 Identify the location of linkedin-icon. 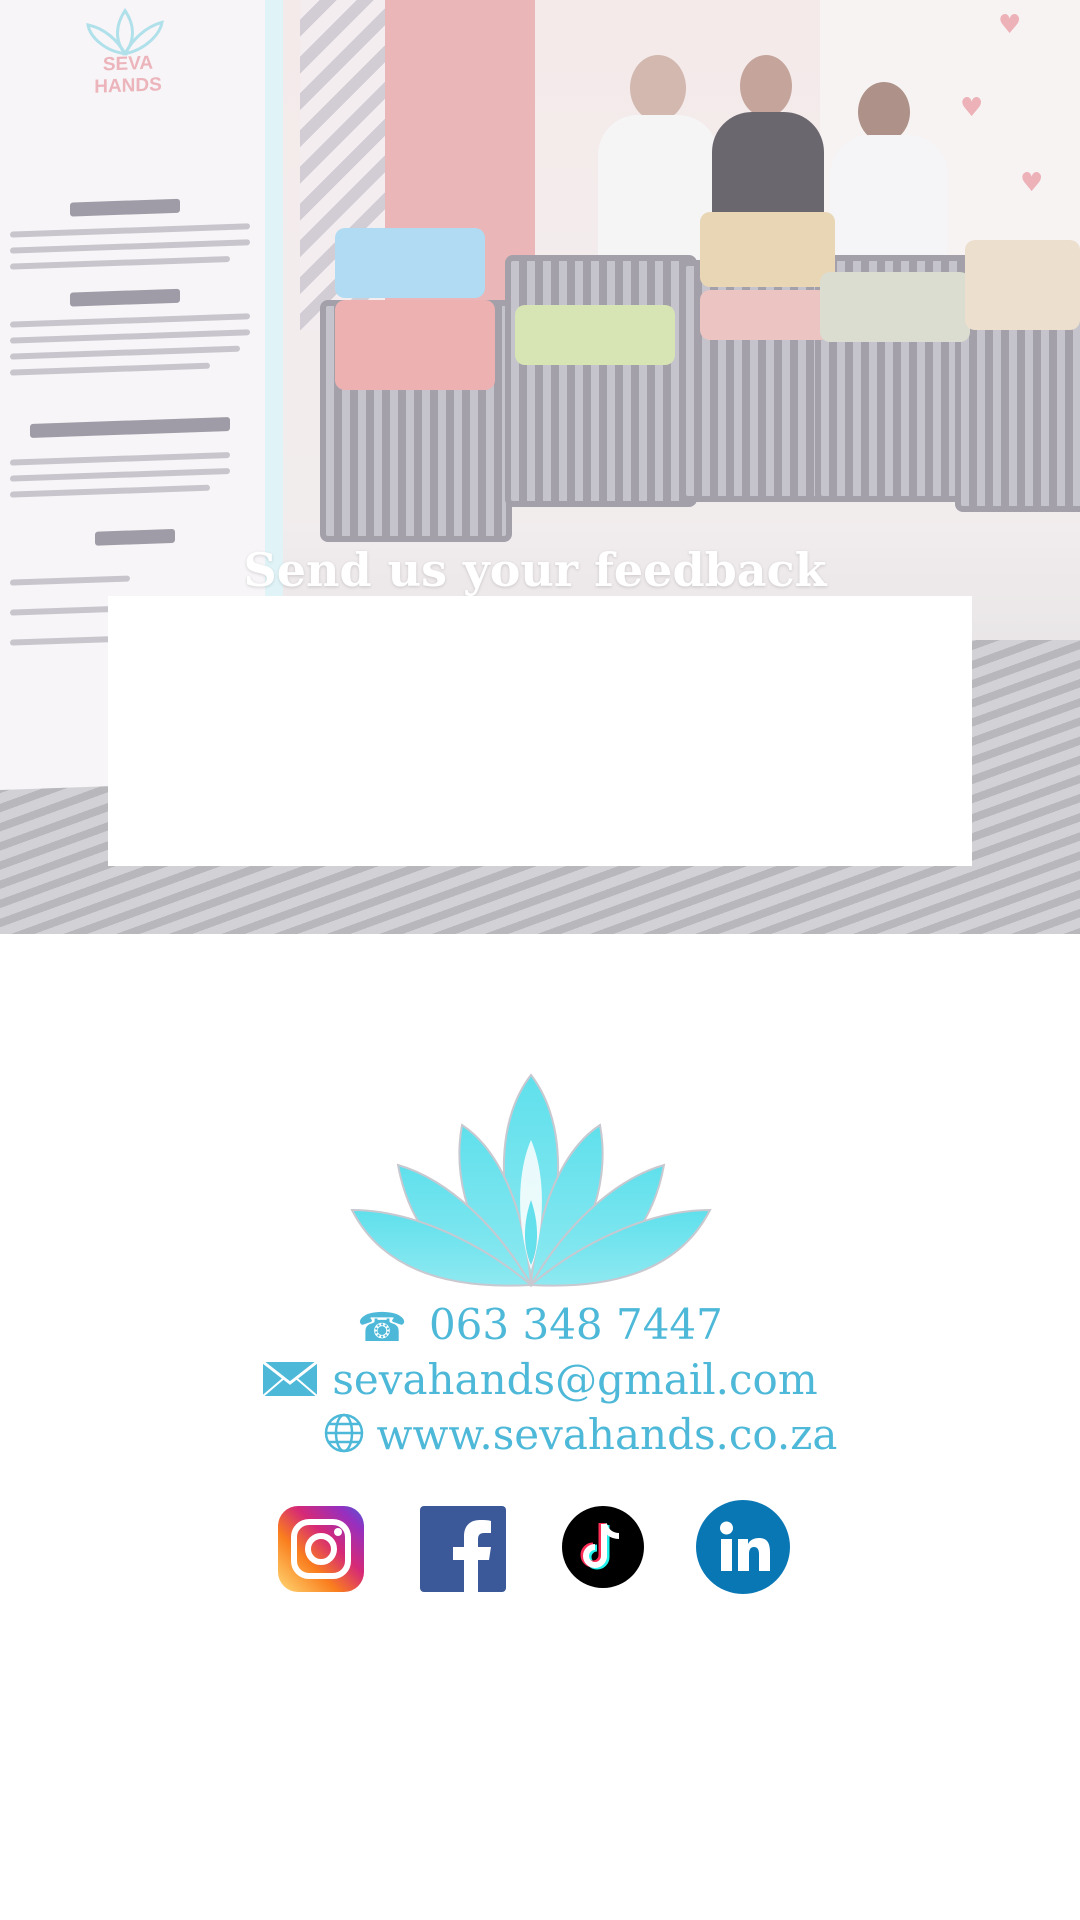
(743, 1547).